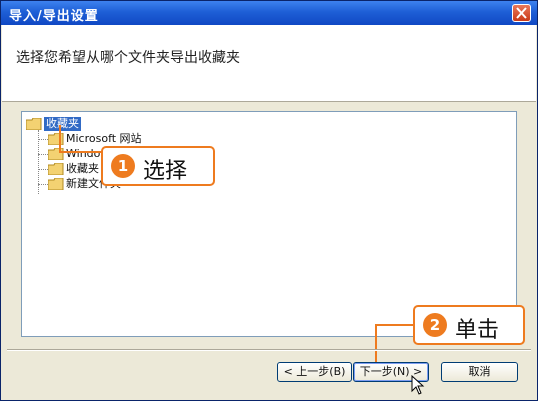  Describe the element at coordinates (269, 350) in the screenshot. I see `footer-divider` at that location.